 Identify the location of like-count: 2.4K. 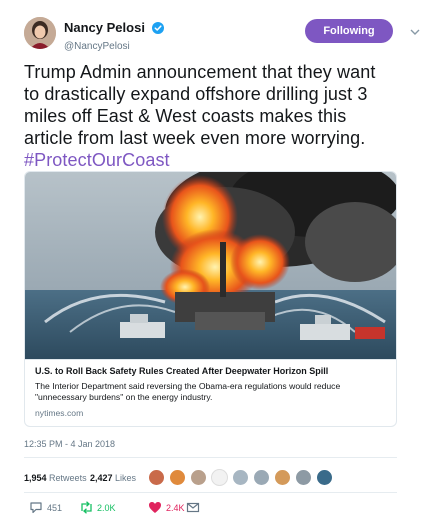
(175, 508).